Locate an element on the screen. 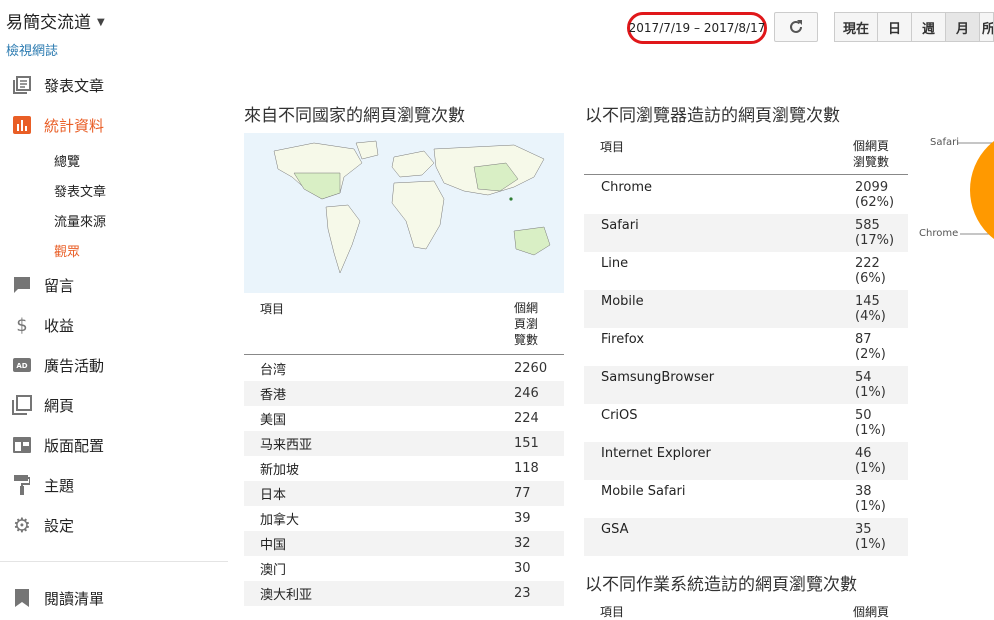  table-row: SamsungBrowser 54 (1%) is located at coordinates (746, 385).